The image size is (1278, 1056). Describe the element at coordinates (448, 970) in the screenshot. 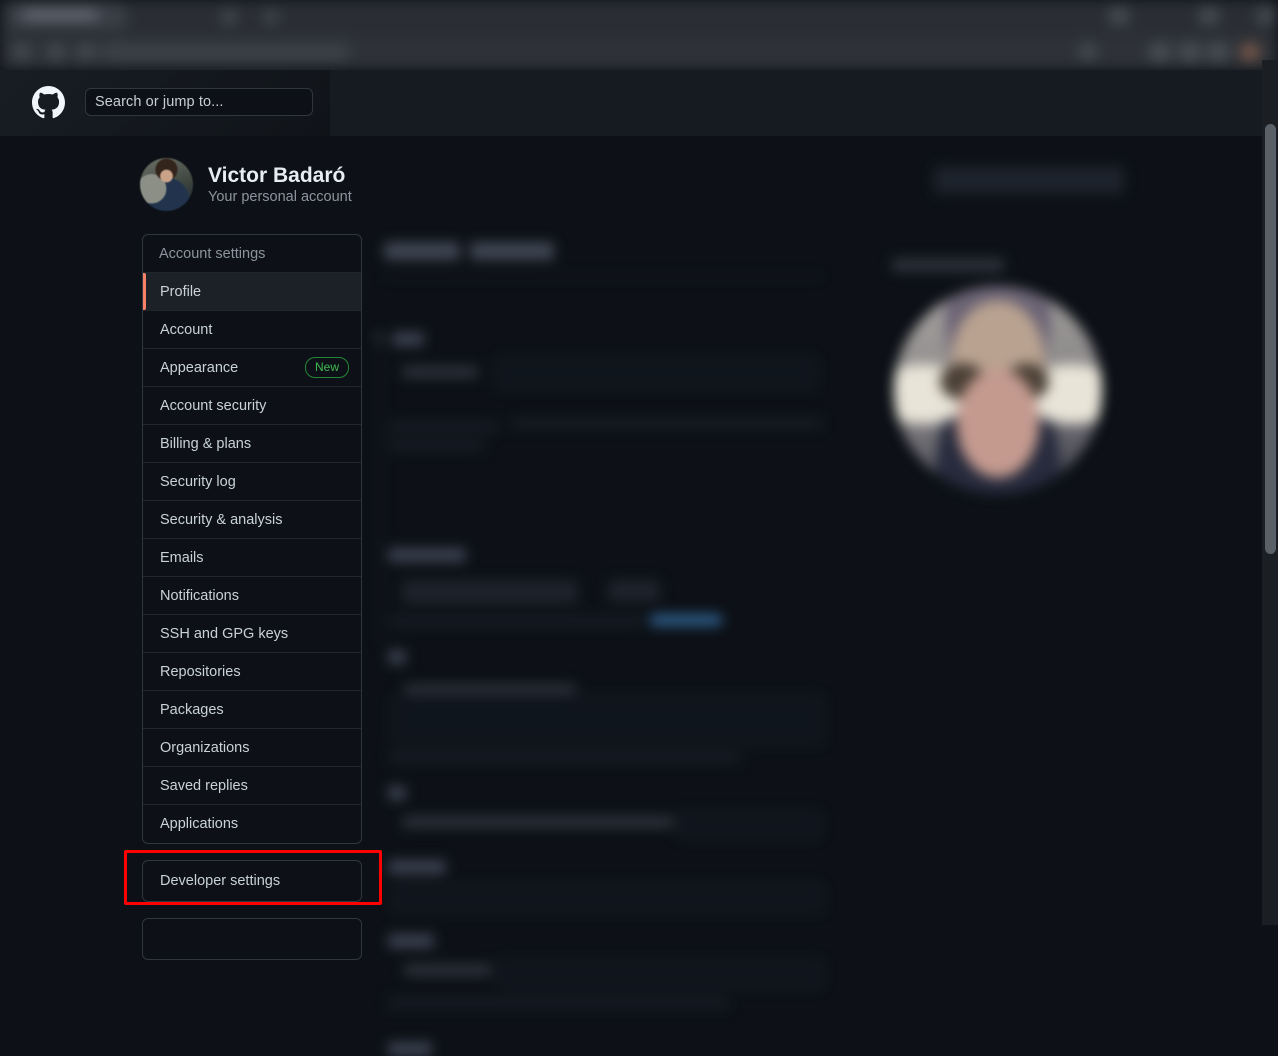

I see `company-sublabel` at that location.